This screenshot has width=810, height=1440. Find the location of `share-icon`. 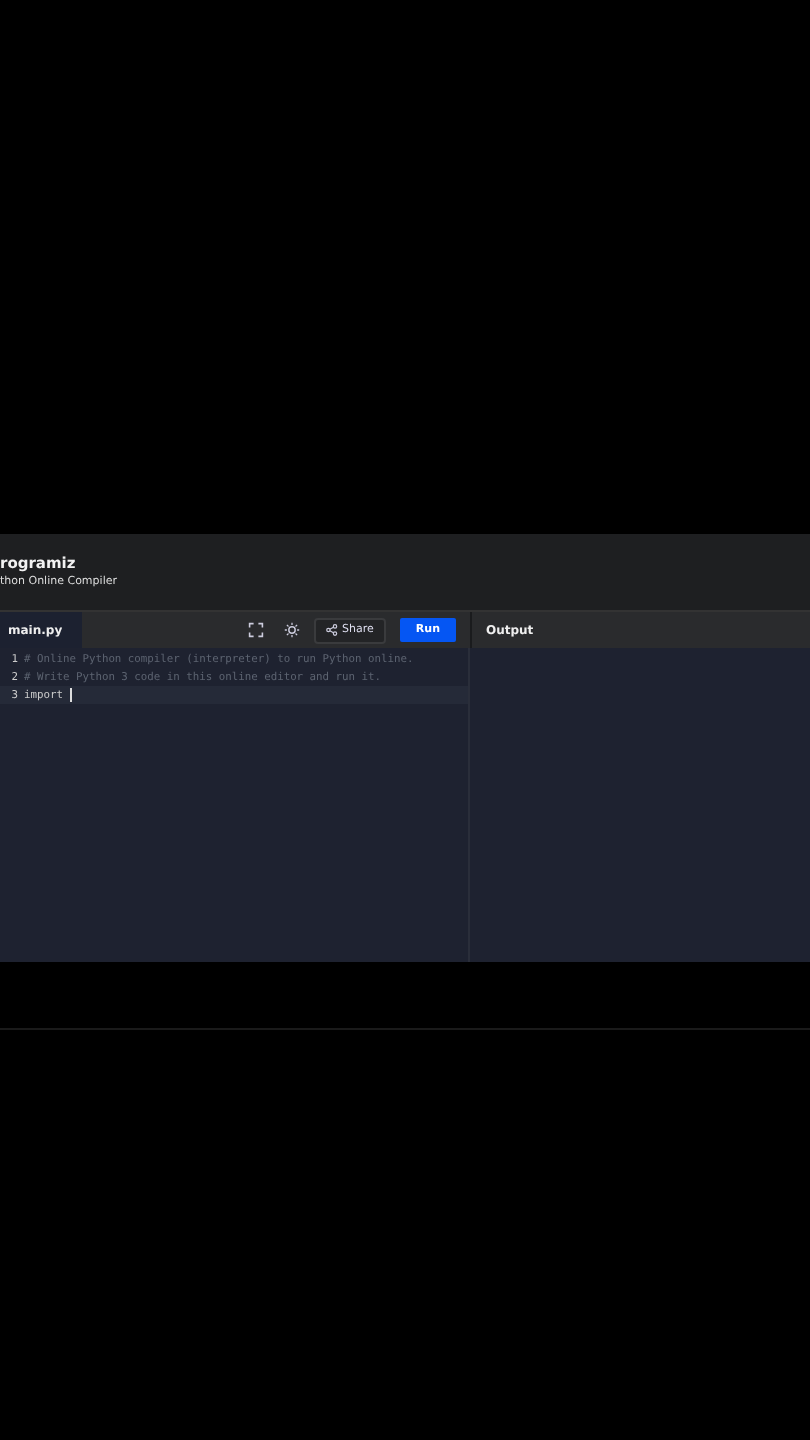

share-icon is located at coordinates (332, 630).